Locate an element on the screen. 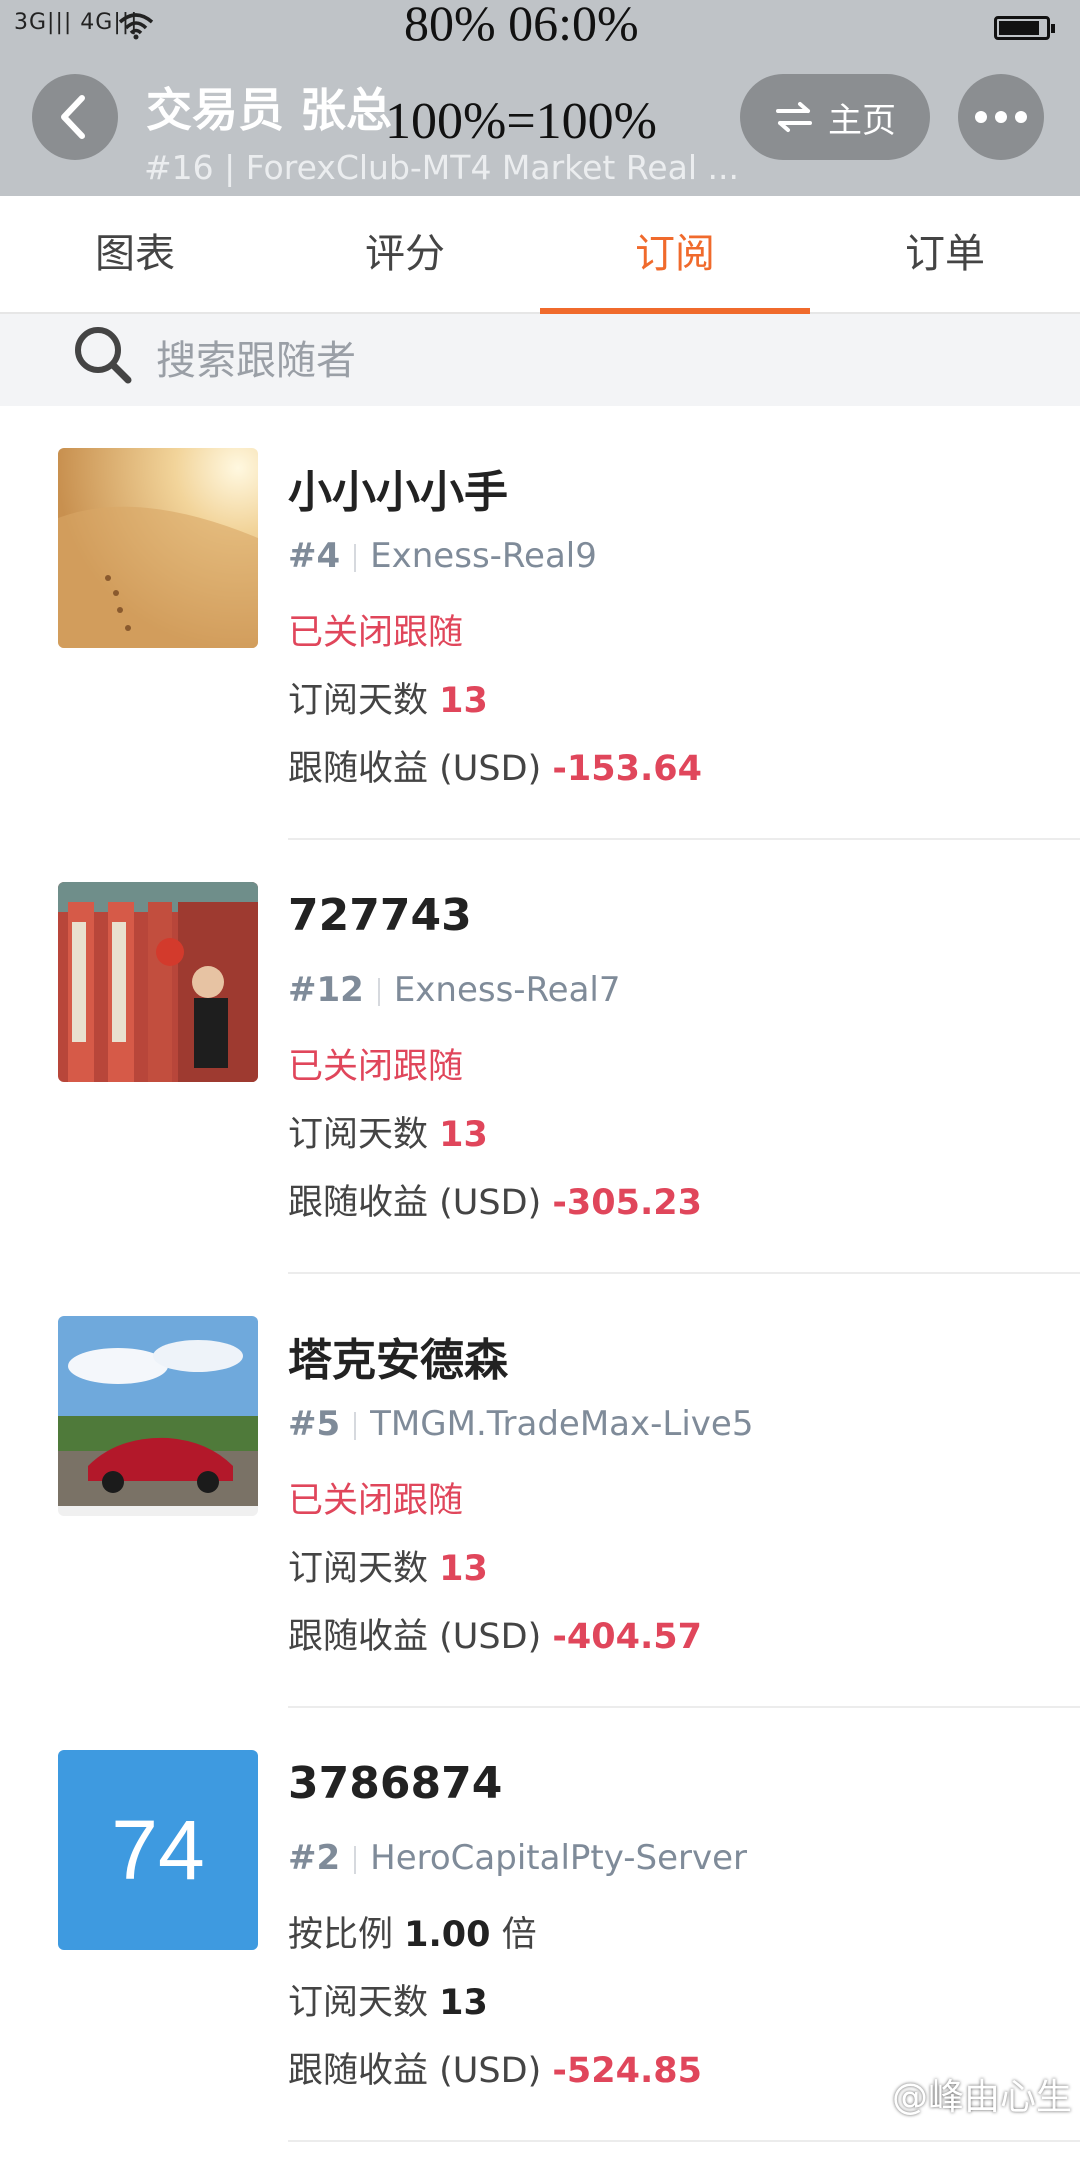 The image size is (1080, 2160). tab-rating: 评分 is located at coordinates (405, 254).